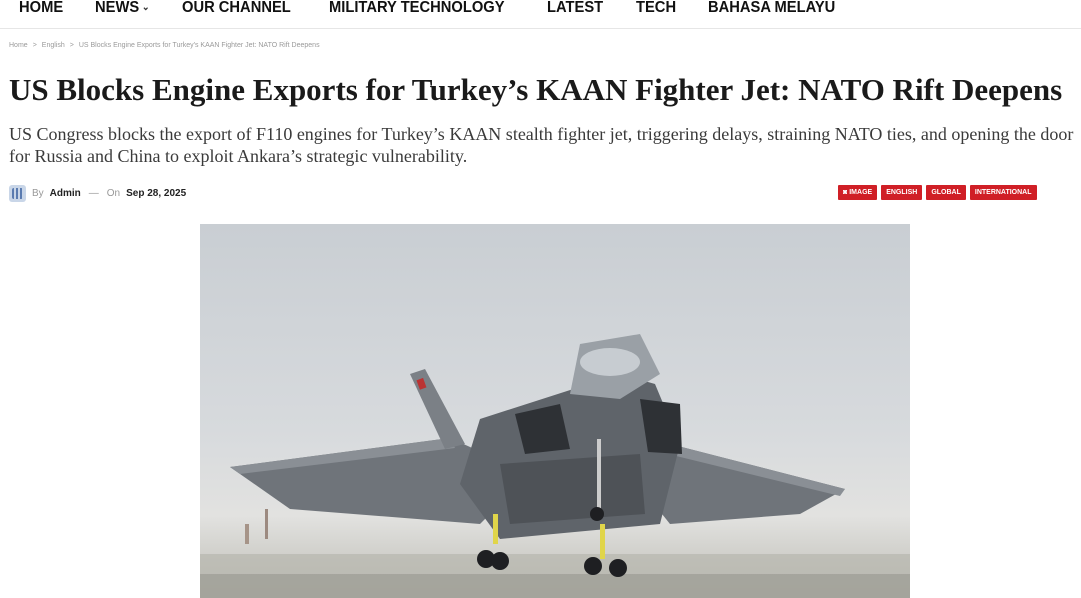  I want to click on on-label: On, so click(113, 193).